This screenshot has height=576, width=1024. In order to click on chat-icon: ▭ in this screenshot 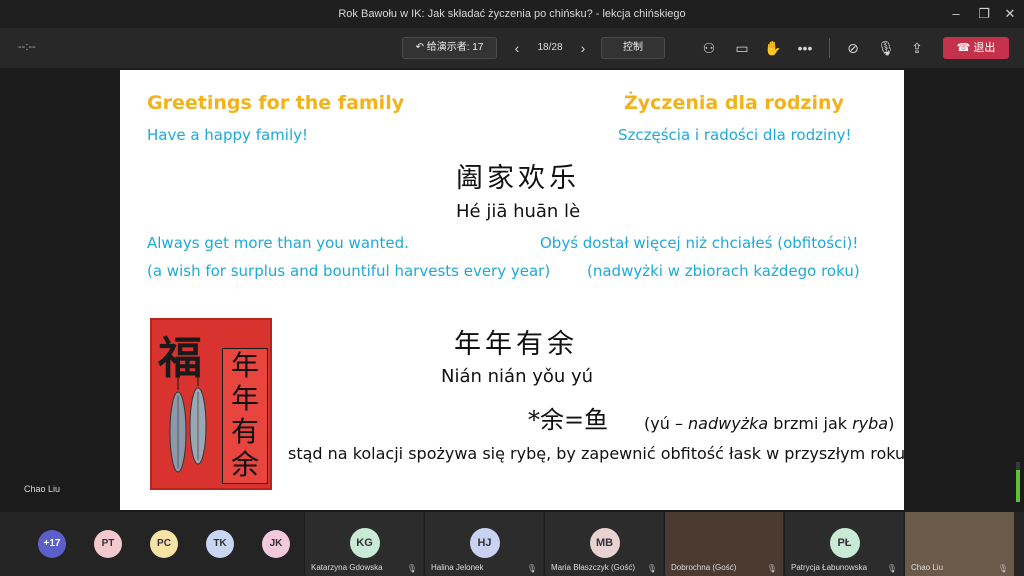, I will do `click(742, 48)`.